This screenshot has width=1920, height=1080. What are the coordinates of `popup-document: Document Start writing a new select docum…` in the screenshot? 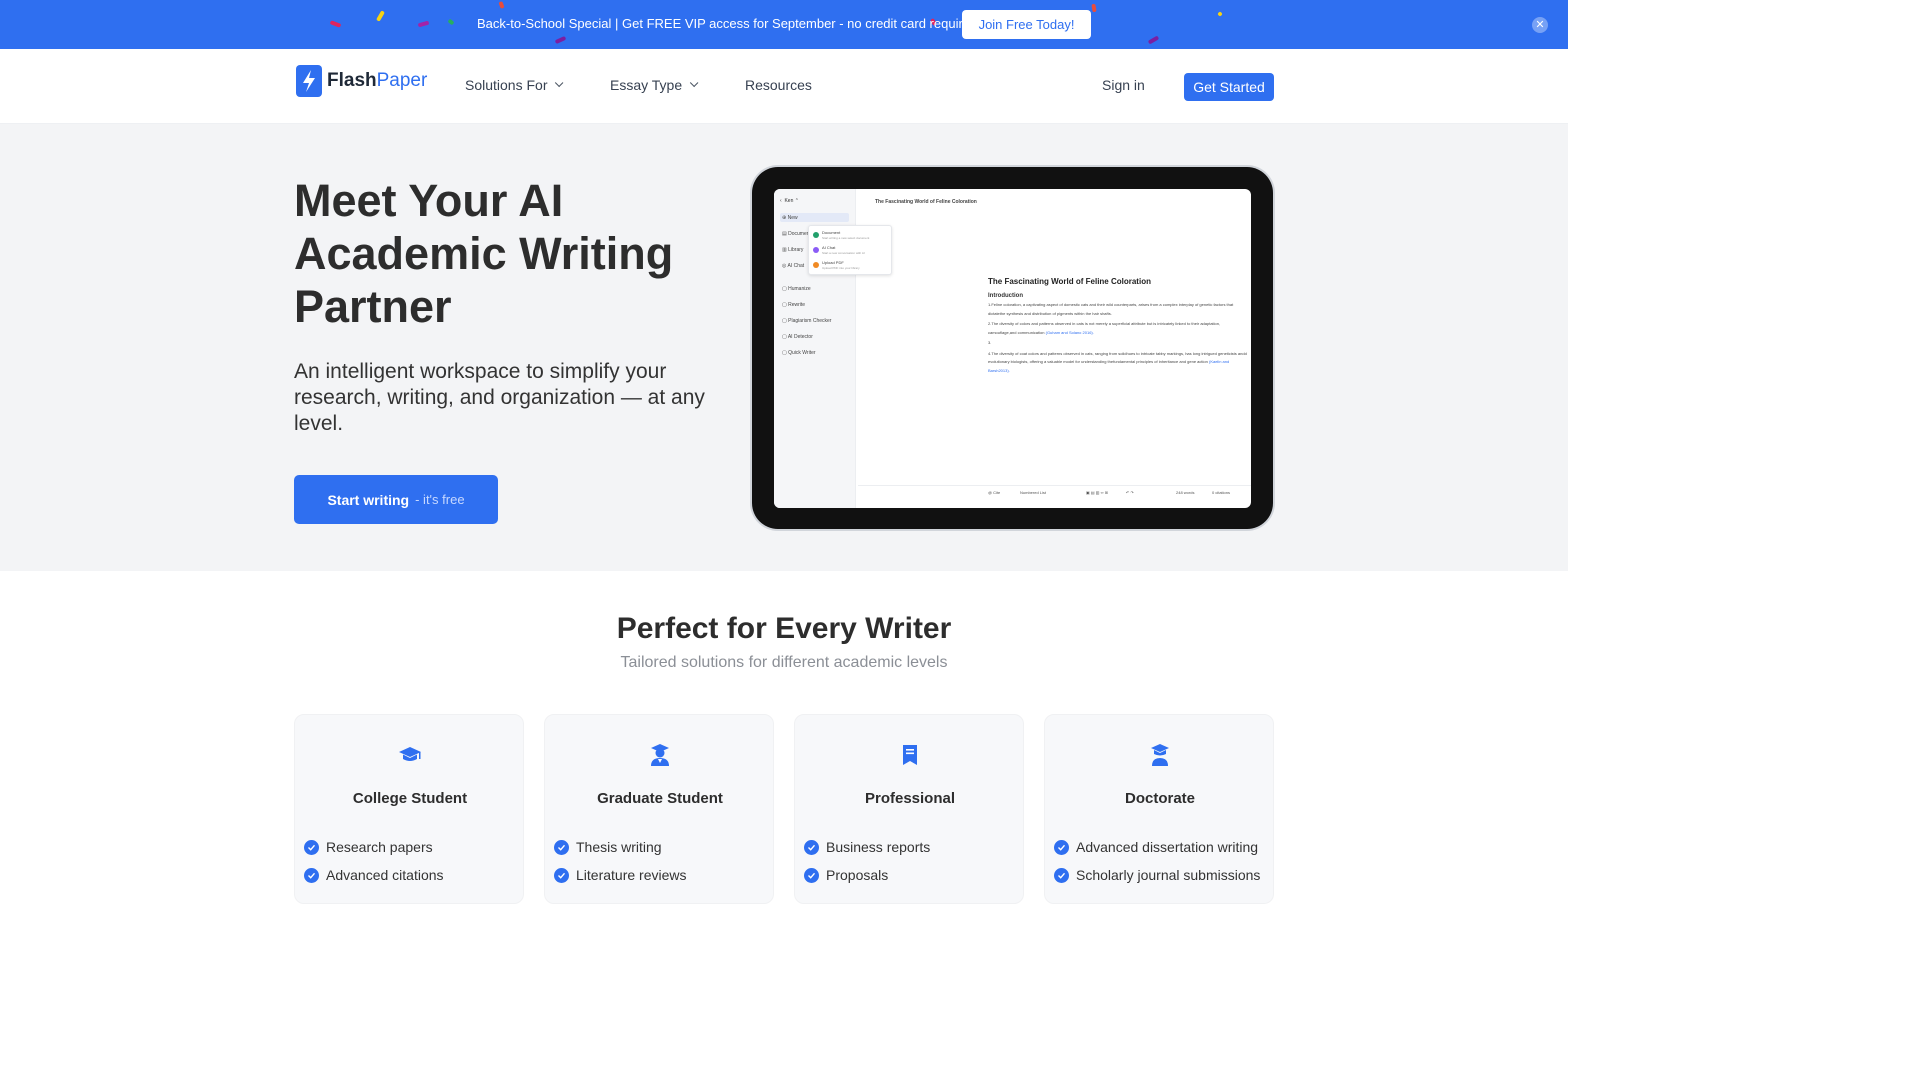 It's located at (841, 235).